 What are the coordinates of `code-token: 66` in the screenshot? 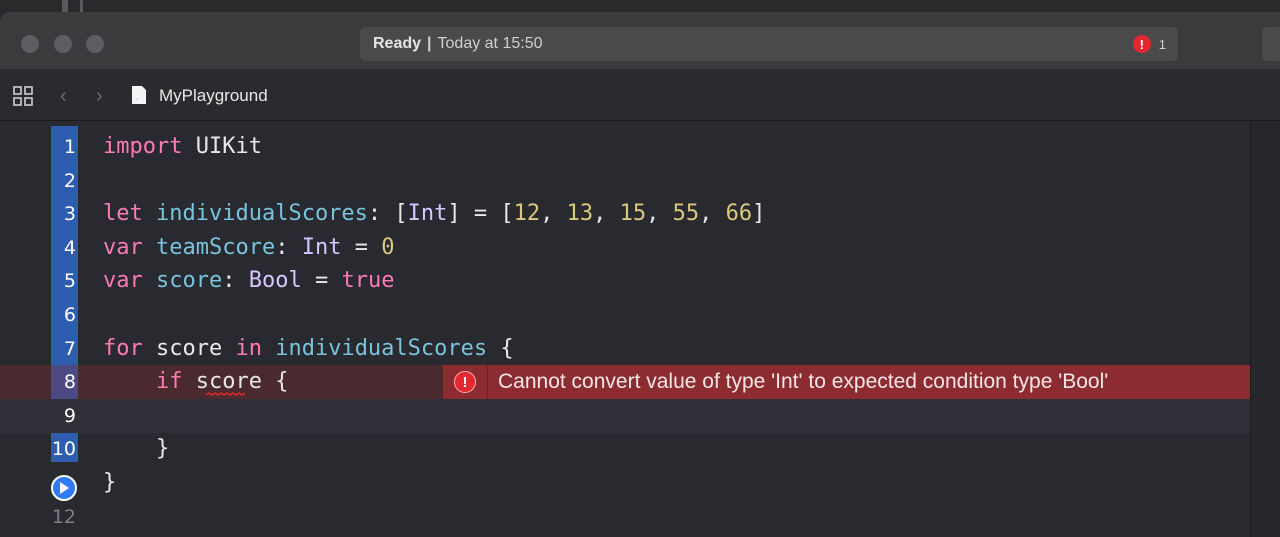 It's located at (739, 214).